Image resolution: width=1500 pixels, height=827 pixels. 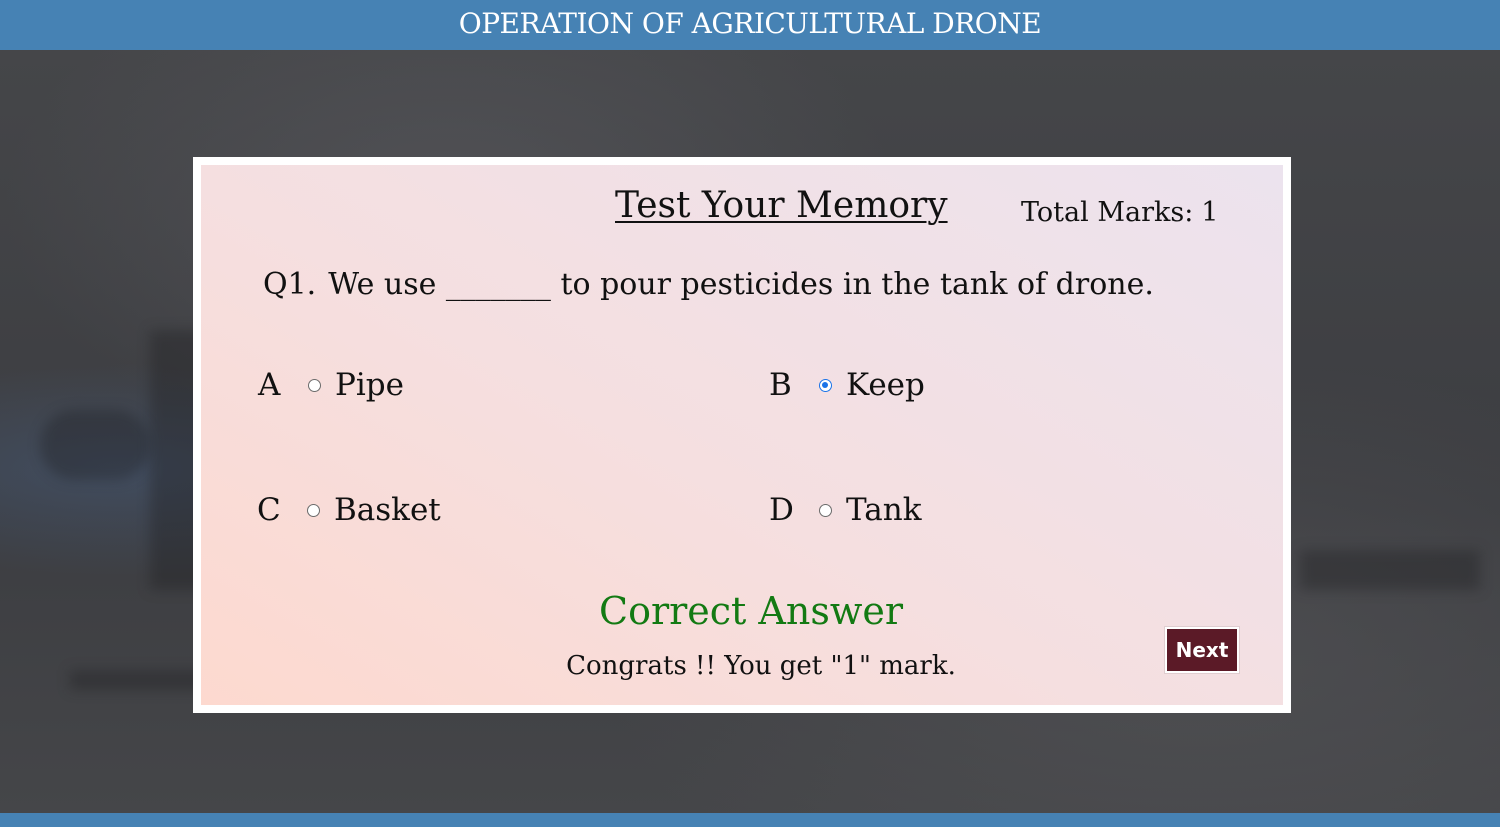 What do you see at coordinates (761, 666) in the screenshot?
I see `feedback-message: Congrats !! You get "1" mark.` at bounding box center [761, 666].